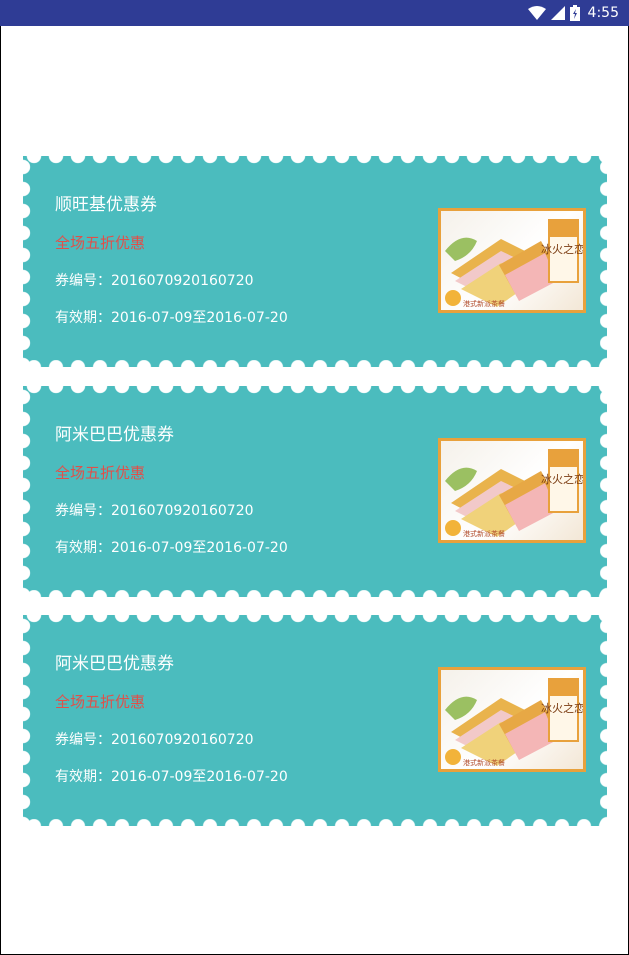 Image resolution: width=629 pixels, height=955 pixels. Describe the element at coordinates (603, 13) in the screenshot. I see `status-time: 4:55` at that location.